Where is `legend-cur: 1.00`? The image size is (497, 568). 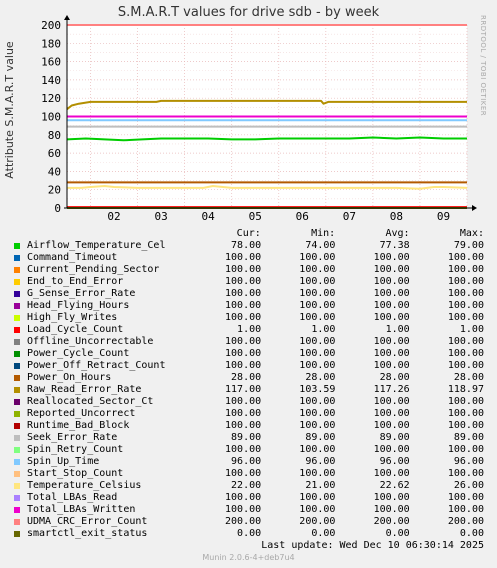
legend-cur: 1.00 is located at coordinates (249, 329).